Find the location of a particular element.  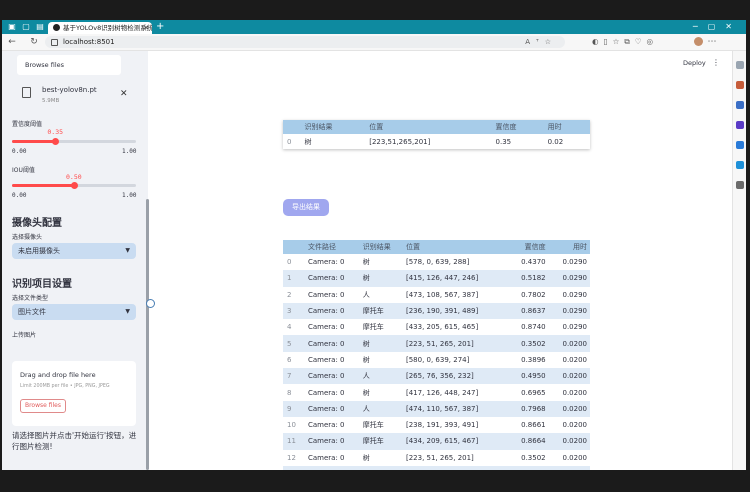

iou-slider-thumb is located at coordinates (74, 185).